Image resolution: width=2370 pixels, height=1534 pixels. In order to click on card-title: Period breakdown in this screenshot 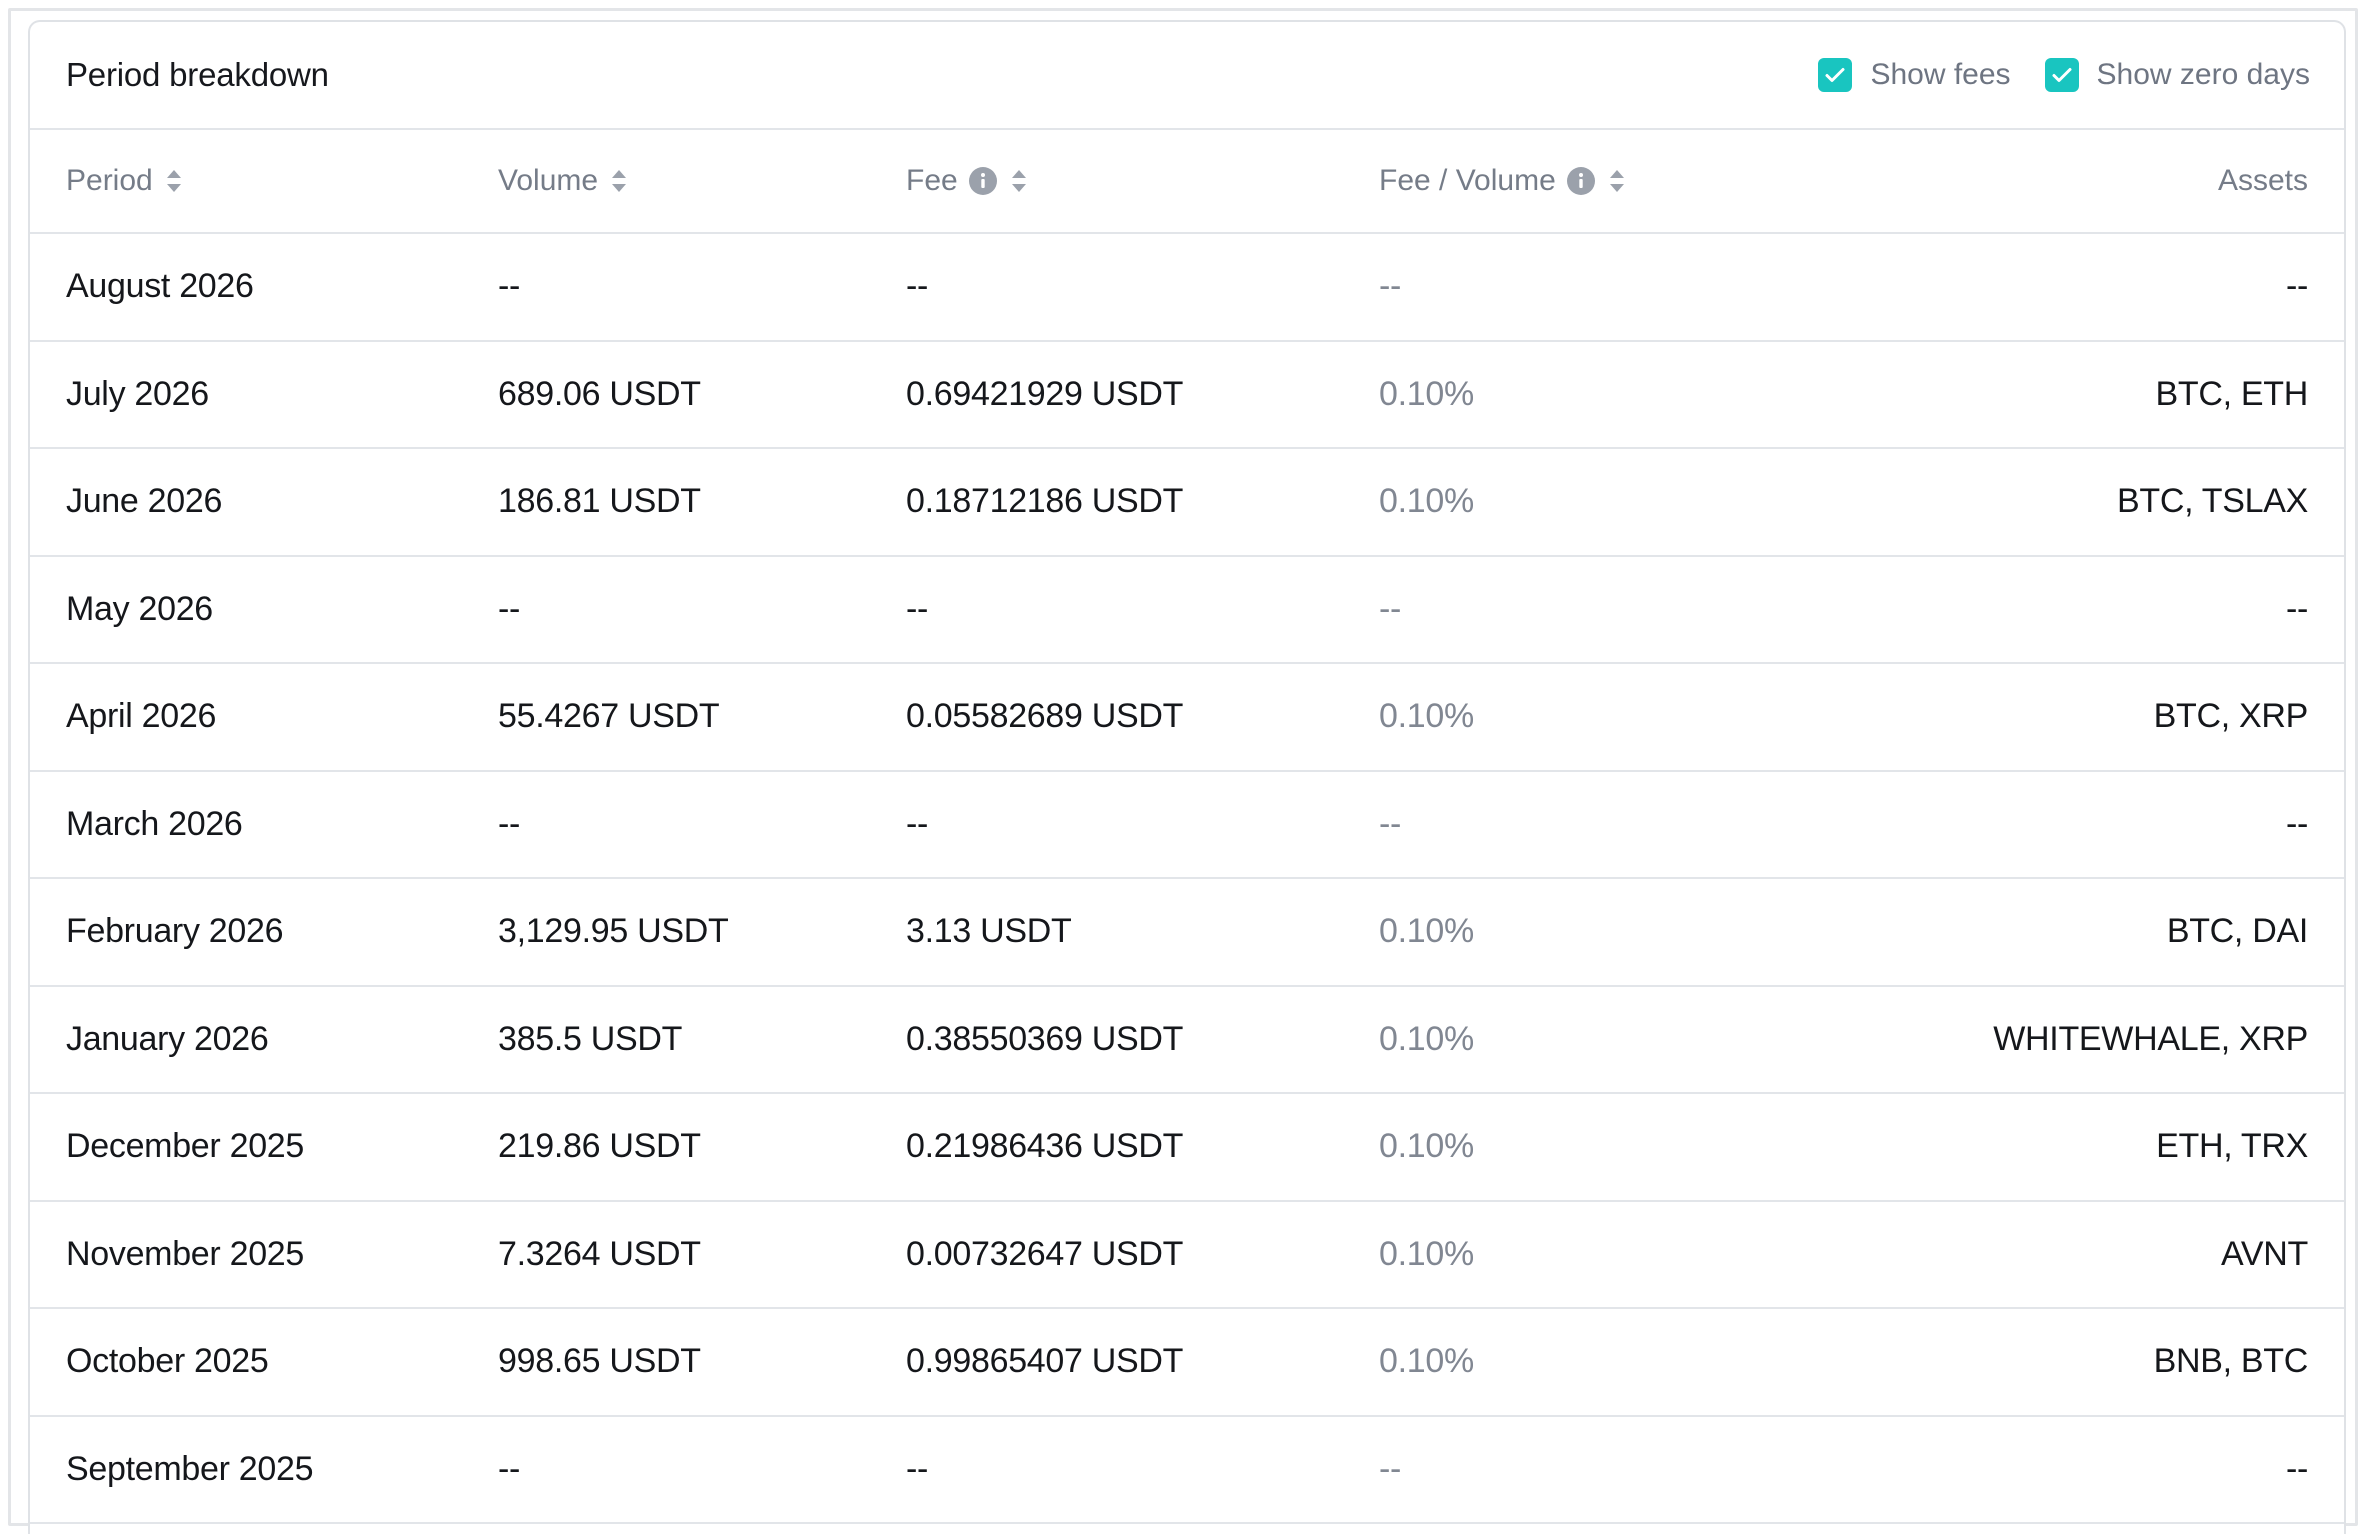, I will do `click(197, 74)`.